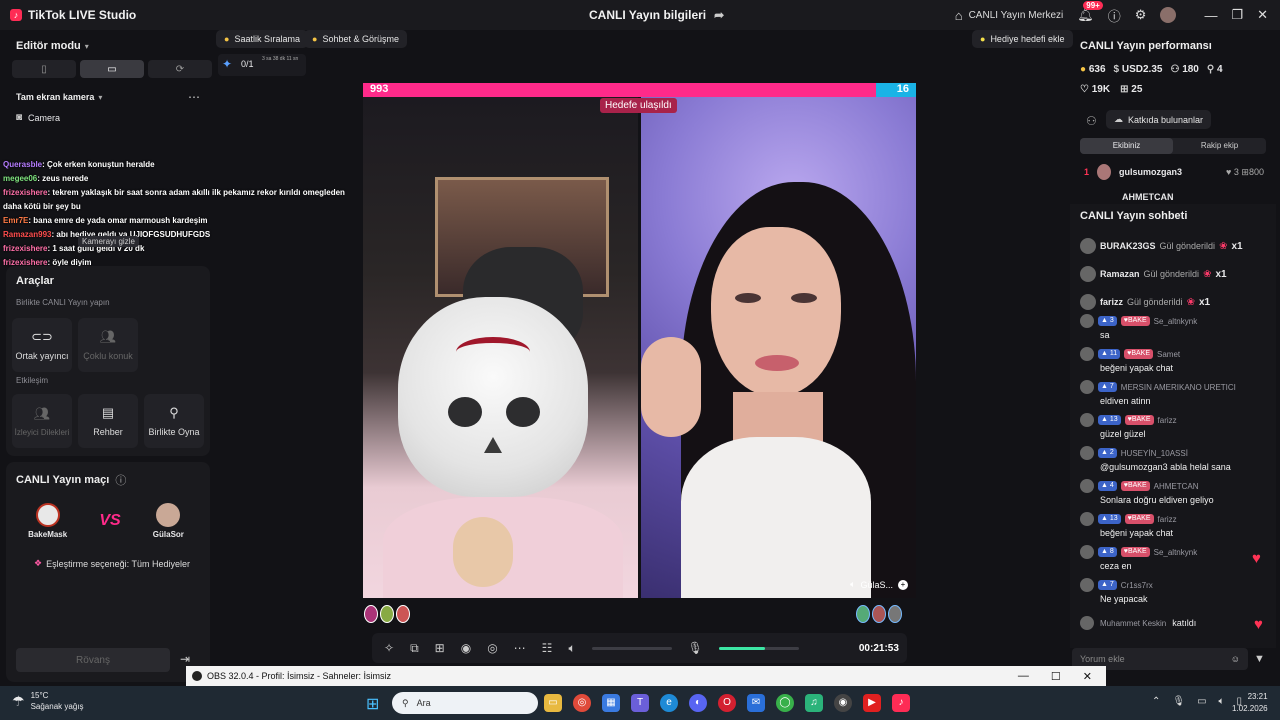 This screenshot has height=720, width=1280. Describe the element at coordinates (262, 39) in the screenshot. I see `hourly-rank-pill: ● Saatlik Sıralama` at that location.